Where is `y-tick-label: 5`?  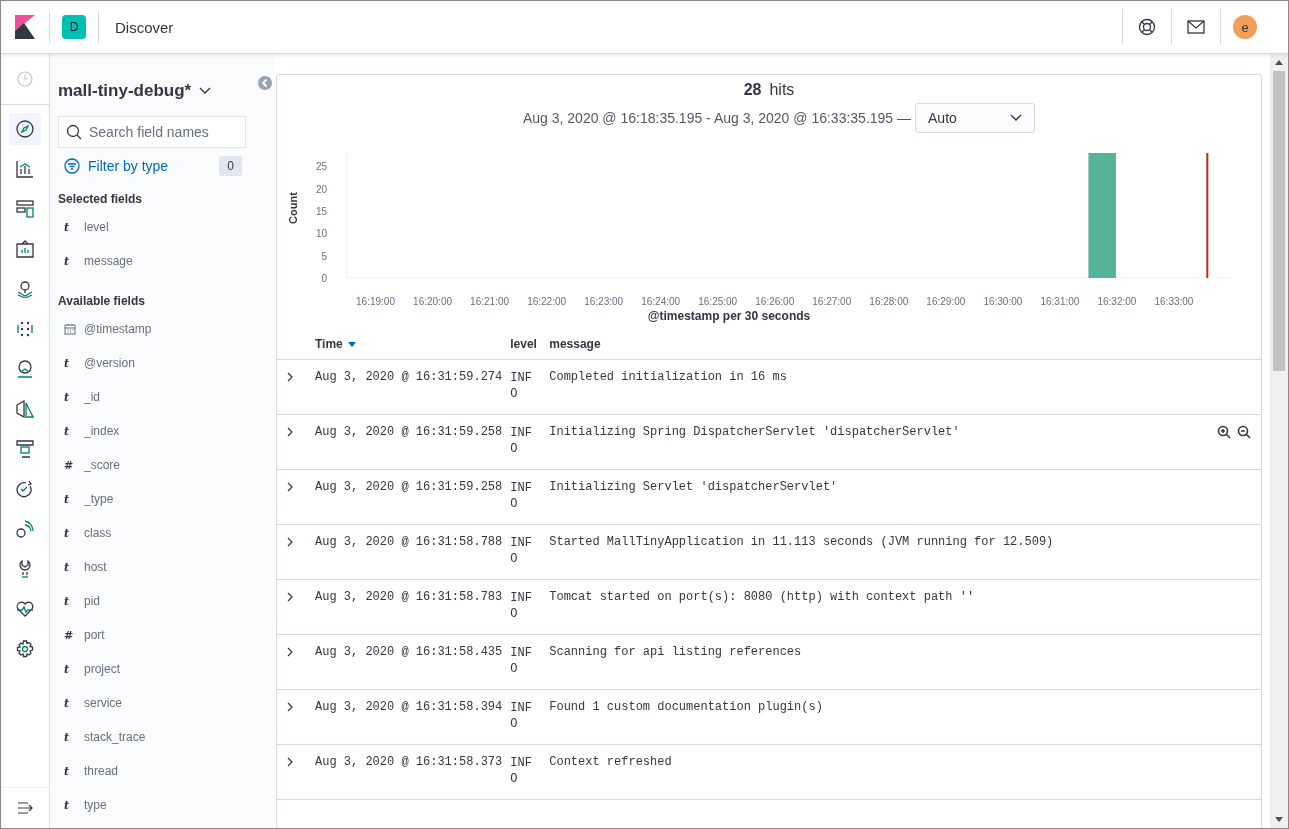
y-tick-label: 5 is located at coordinates (324, 256).